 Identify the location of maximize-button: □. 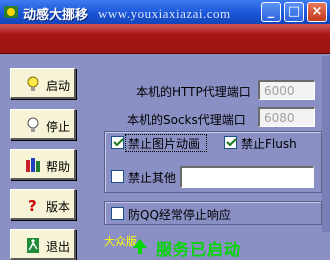
(294, 12).